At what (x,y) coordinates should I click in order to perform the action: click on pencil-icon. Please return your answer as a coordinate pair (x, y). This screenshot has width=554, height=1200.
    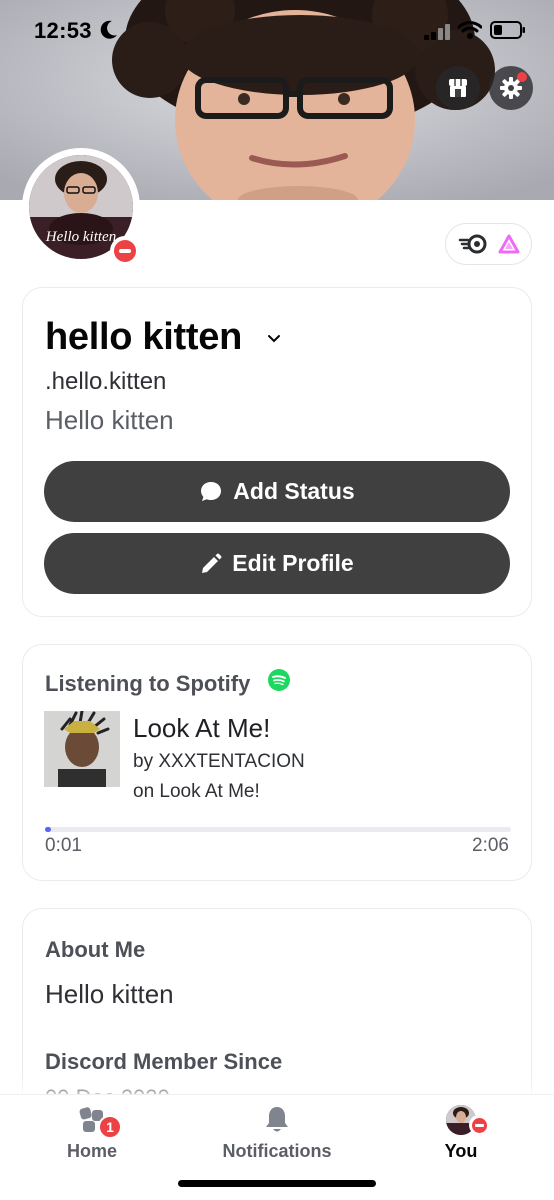
    Looking at the image, I should click on (212, 563).